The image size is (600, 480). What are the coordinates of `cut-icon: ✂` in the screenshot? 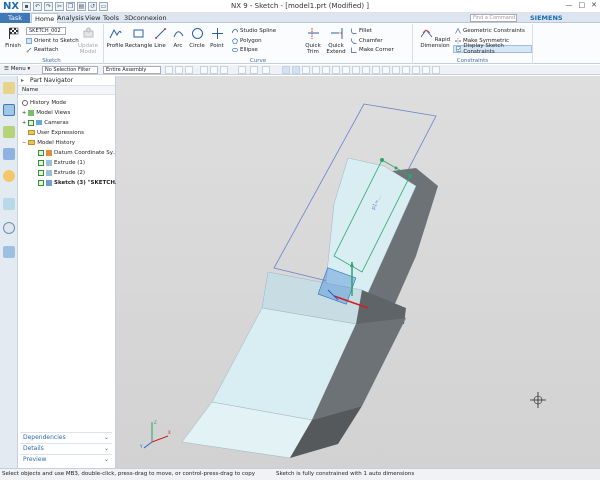 It's located at (59, 6).